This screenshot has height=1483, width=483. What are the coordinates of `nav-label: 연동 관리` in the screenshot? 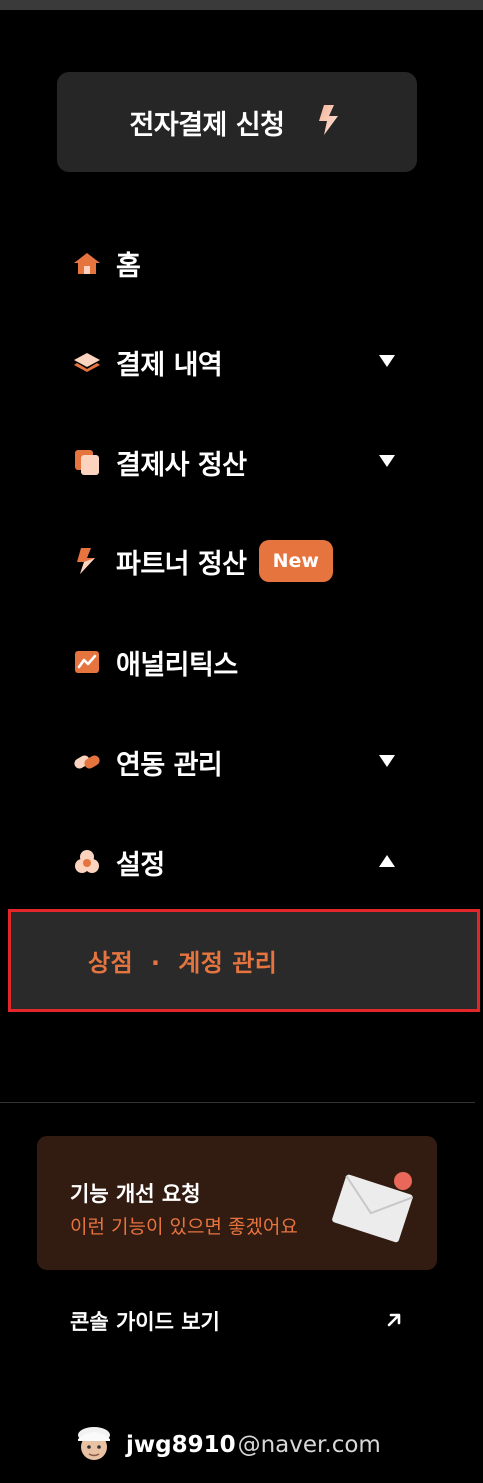 It's located at (169, 765).